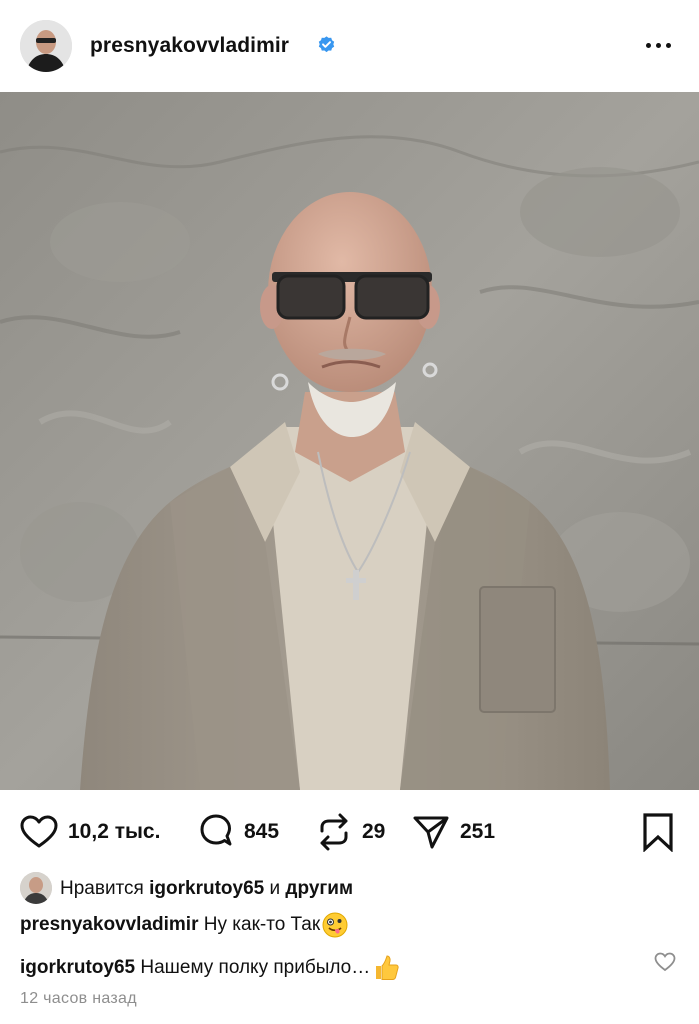 The height and width of the screenshot is (1024, 699). What do you see at coordinates (77, 967) in the screenshot?
I see `comment-user: igorkrutoy65` at bounding box center [77, 967].